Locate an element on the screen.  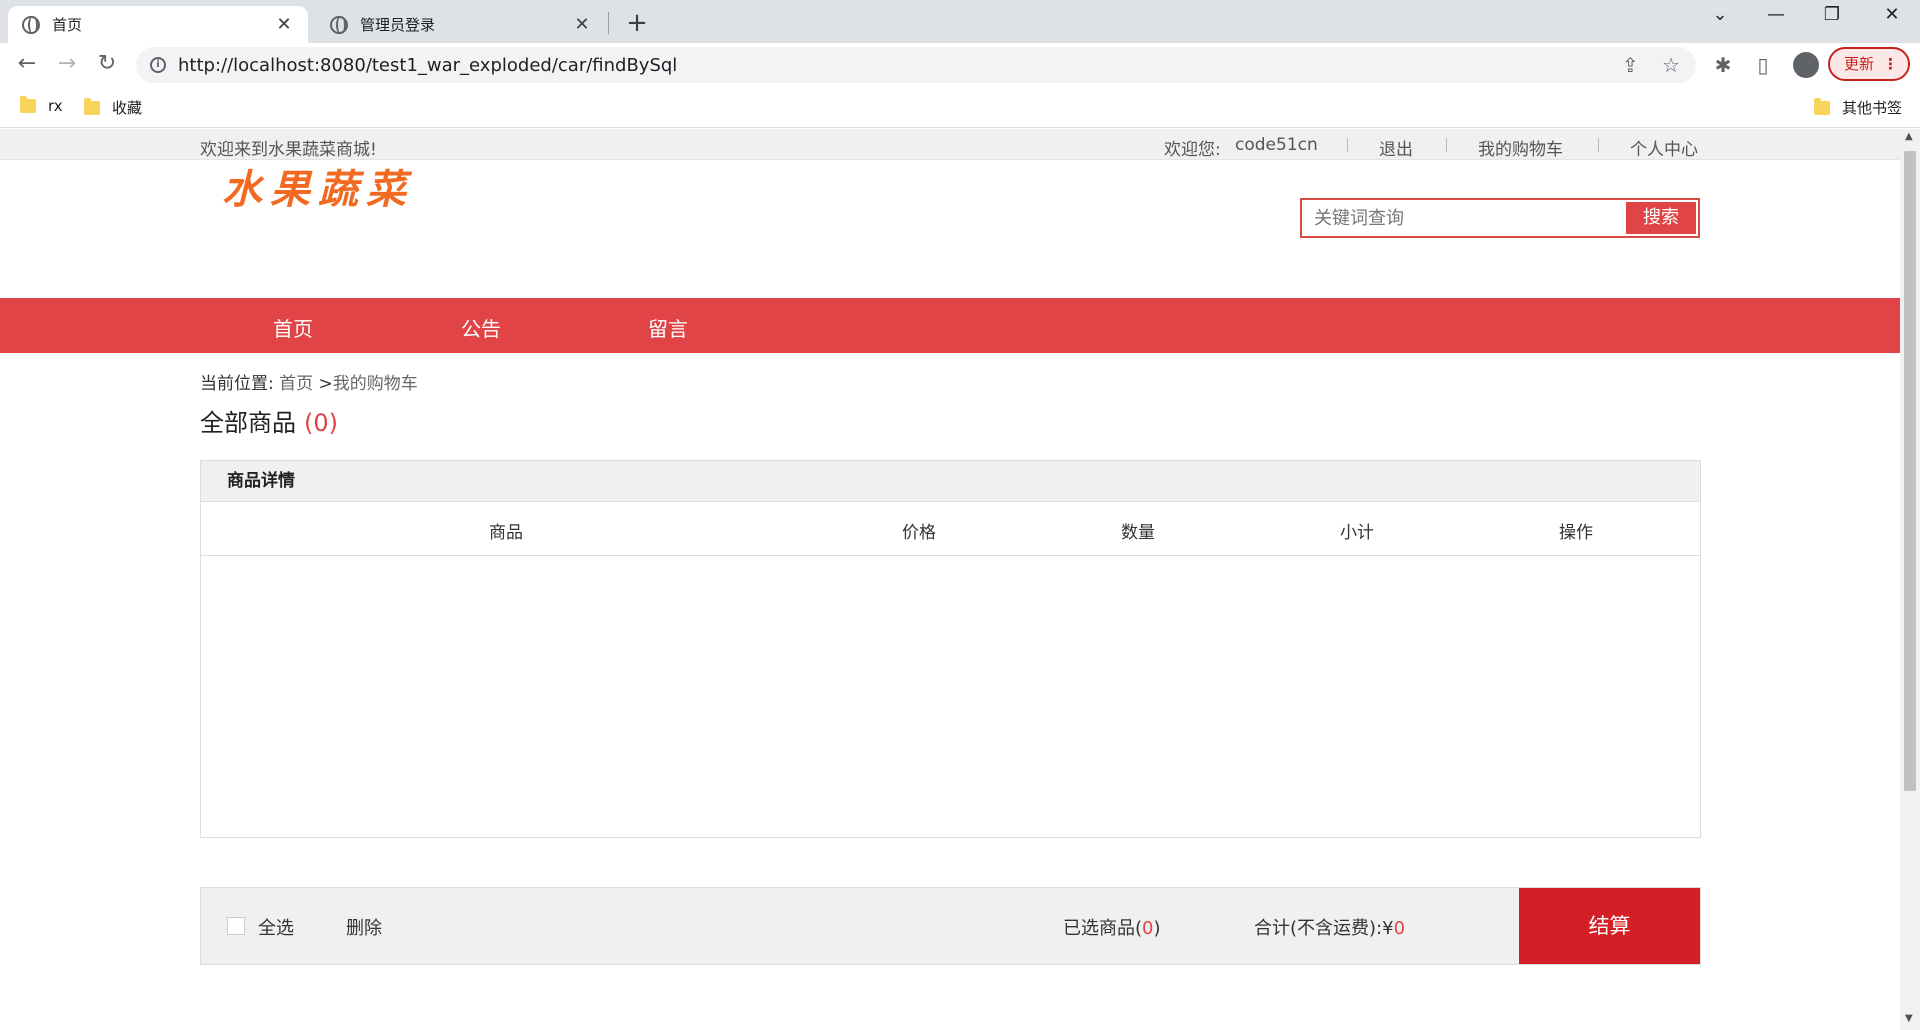
currency-symbol: ¥ is located at coordinates (1388, 928).